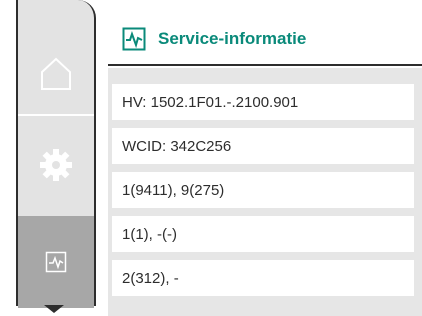  I want to click on chevron-down-icon, so click(54, 309).